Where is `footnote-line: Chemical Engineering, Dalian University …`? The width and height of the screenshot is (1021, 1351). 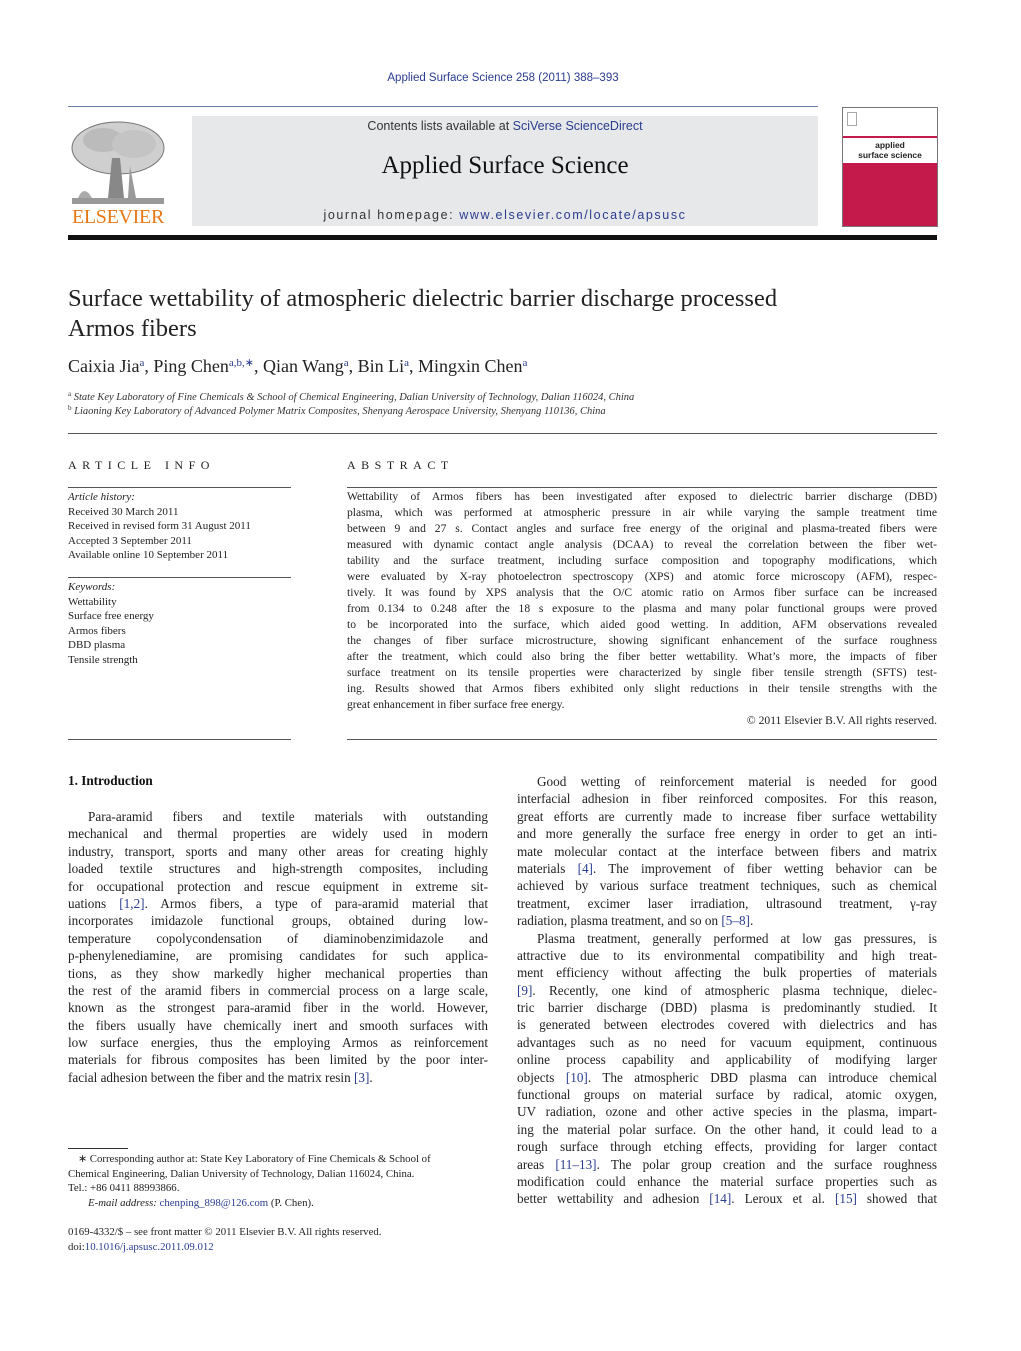
footnote-line: Chemical Engineering, Dalian University … is located at coordinates (241, 1173).